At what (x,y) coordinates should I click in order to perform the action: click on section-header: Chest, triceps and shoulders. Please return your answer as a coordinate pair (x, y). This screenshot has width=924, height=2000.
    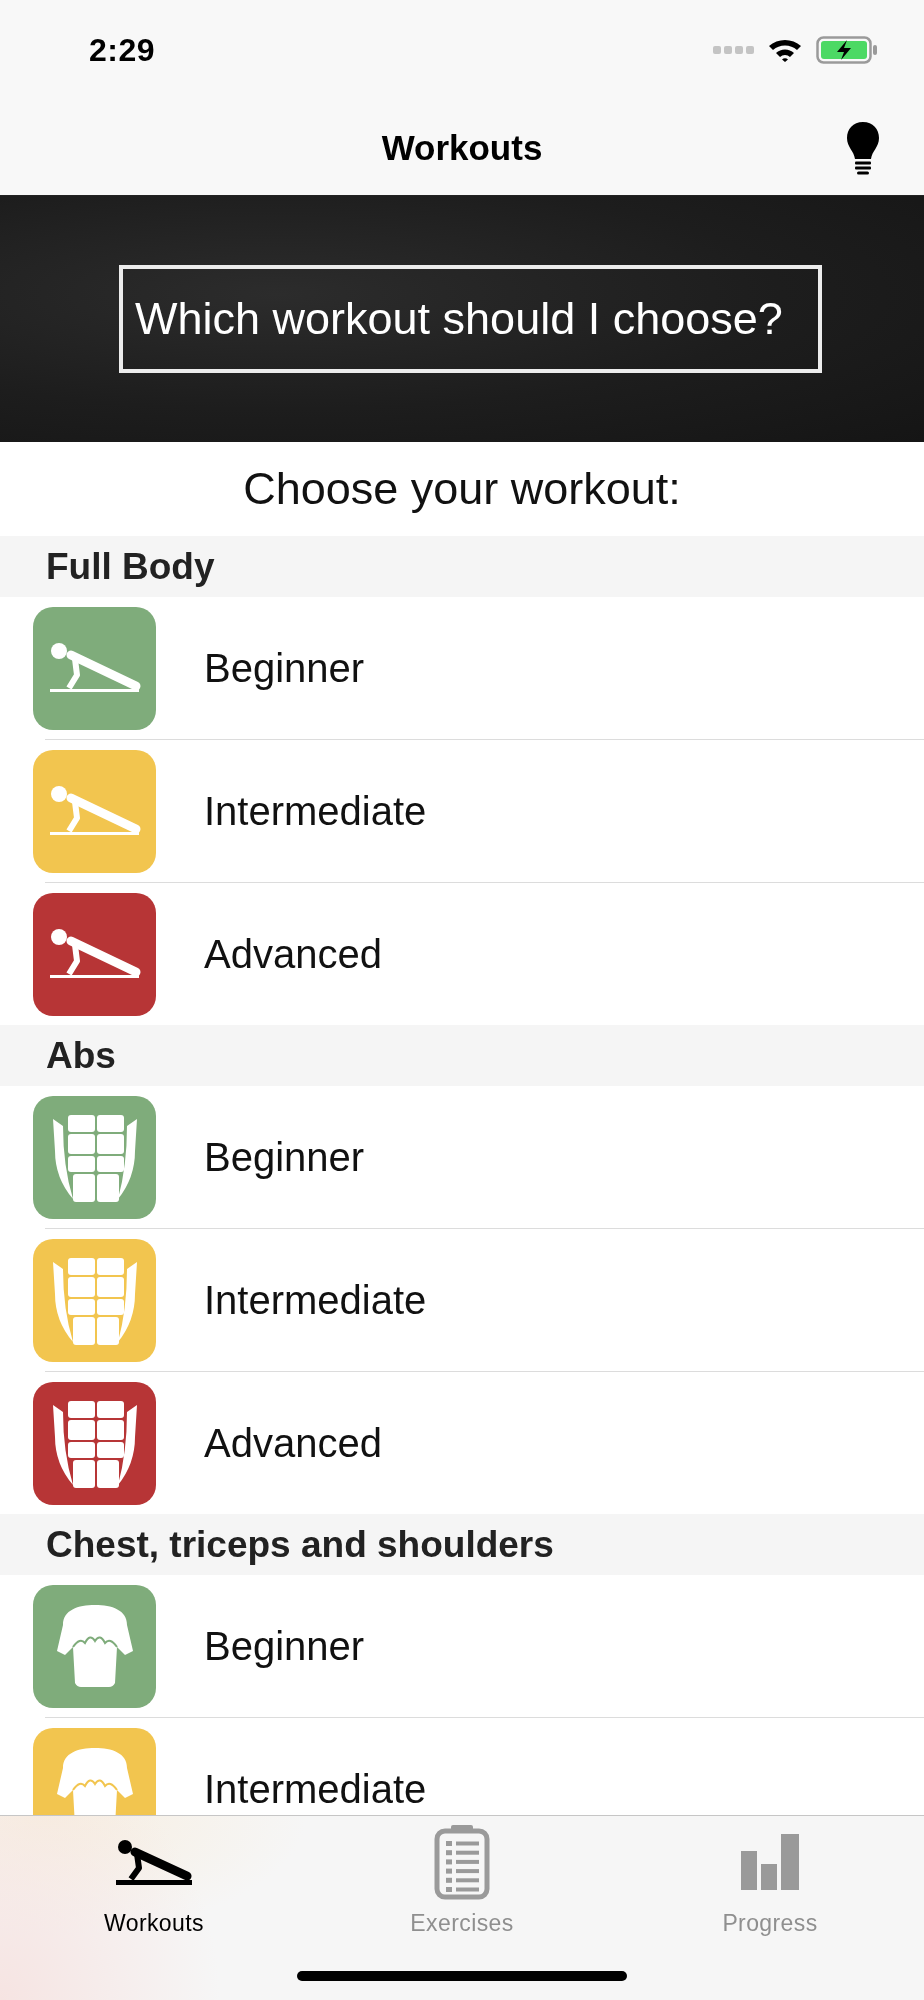
    Looking at the image, I should click on (462, 1544).